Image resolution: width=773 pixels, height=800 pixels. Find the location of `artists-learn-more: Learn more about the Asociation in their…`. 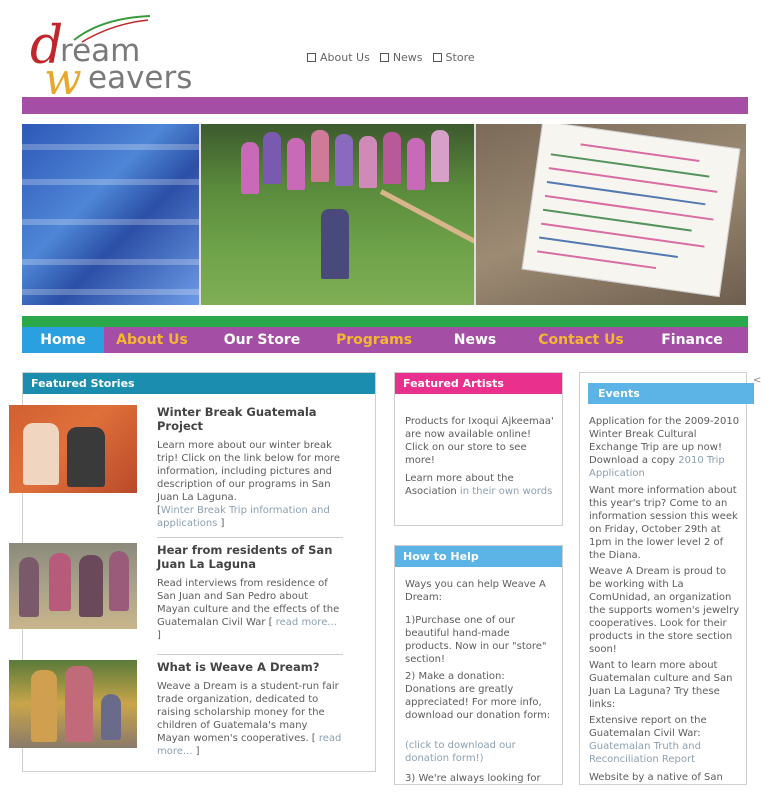

artists-learn-more: Learn more about the Asociation in their… is located at coordinates (481, 485).